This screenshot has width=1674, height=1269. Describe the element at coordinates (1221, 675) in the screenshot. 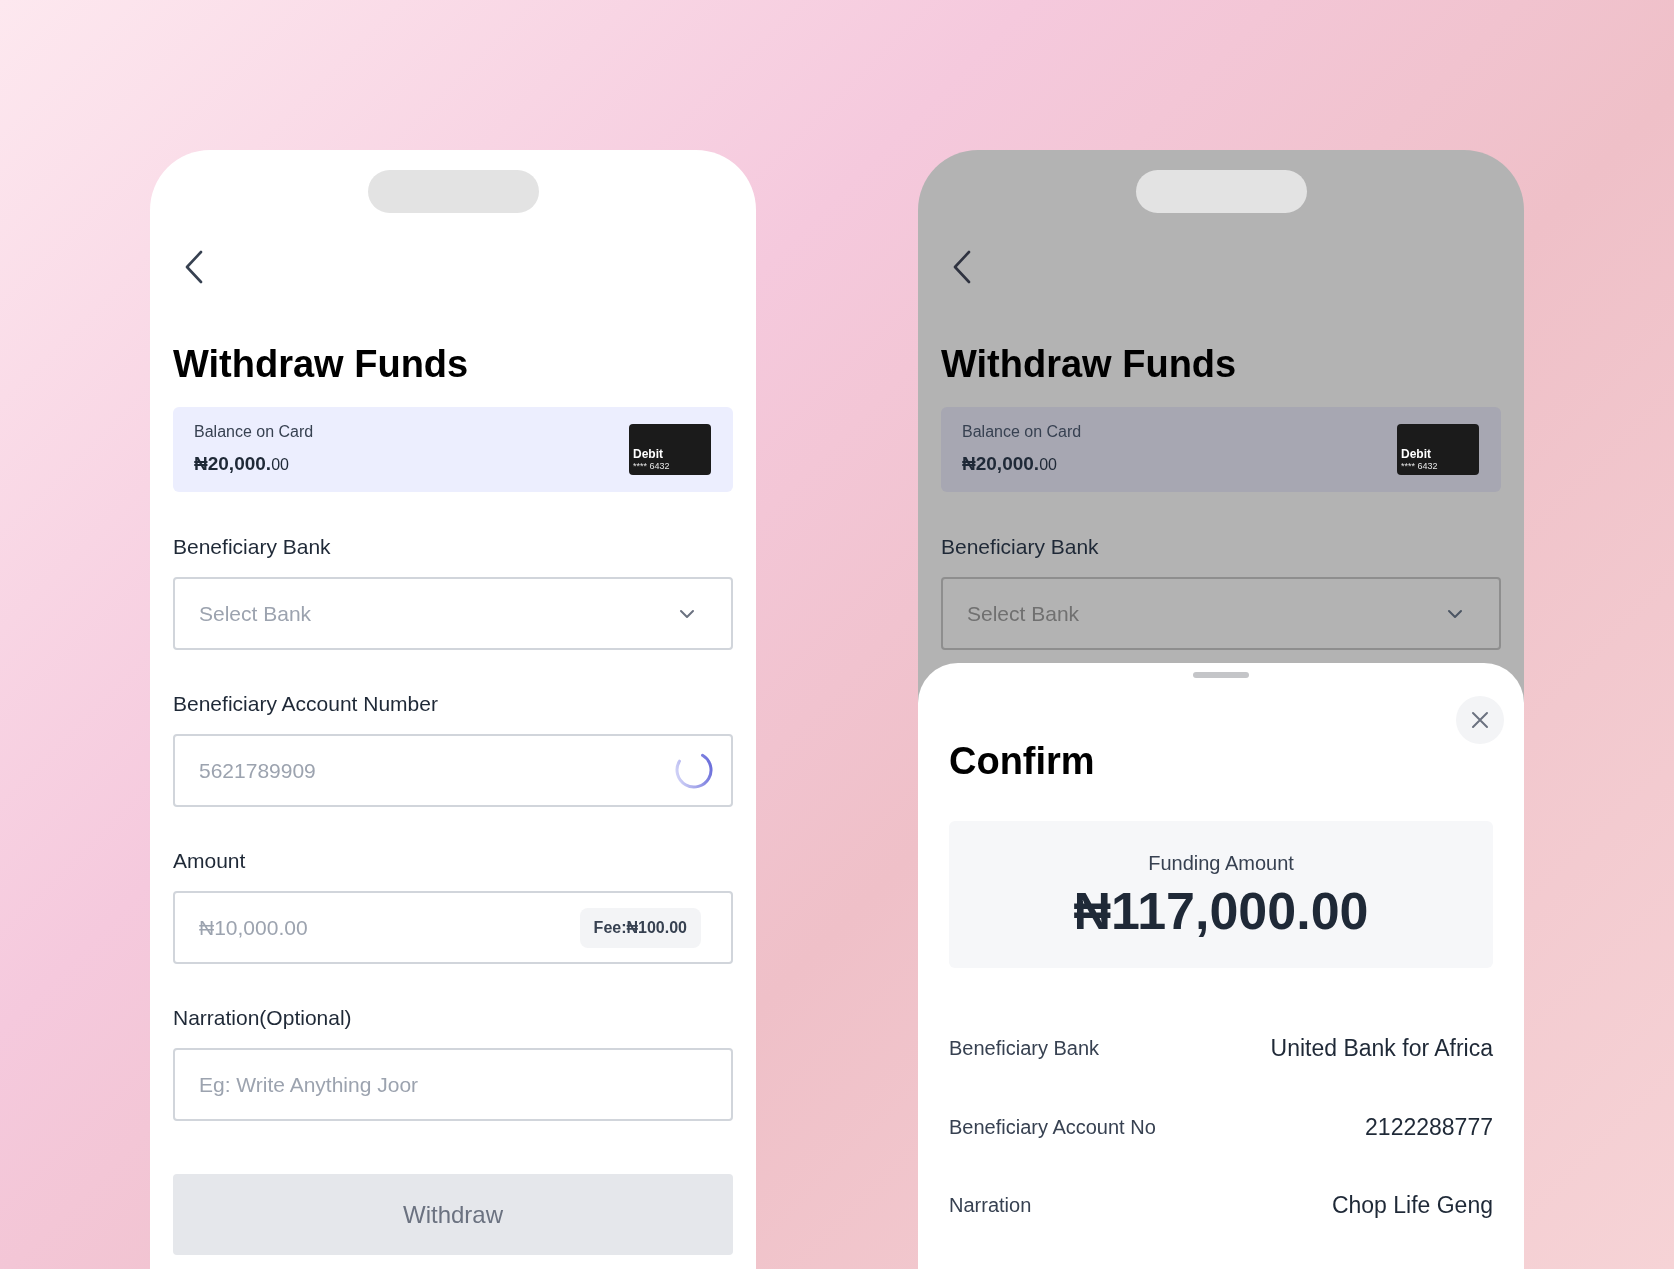

I see `drag-handle` at that location.